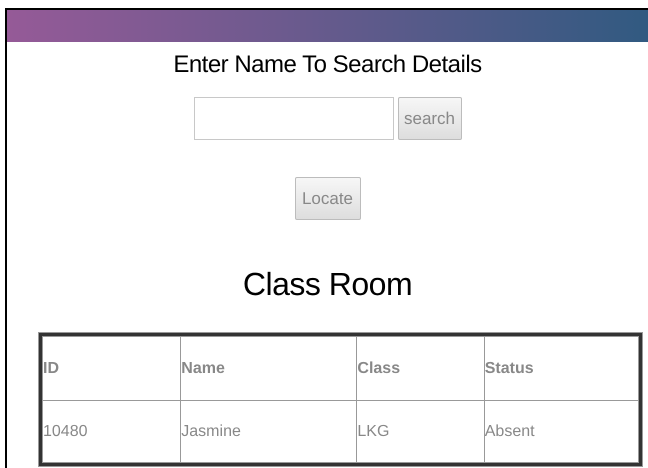  I want to click on column-header: ID, so click(111, 368).